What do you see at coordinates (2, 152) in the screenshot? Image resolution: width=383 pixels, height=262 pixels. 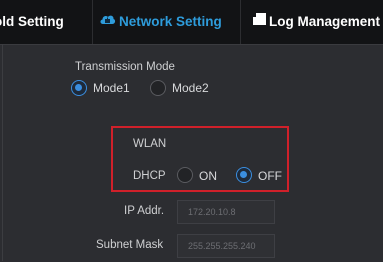 I see `panel-left-border` at bounding box center [2, 152].